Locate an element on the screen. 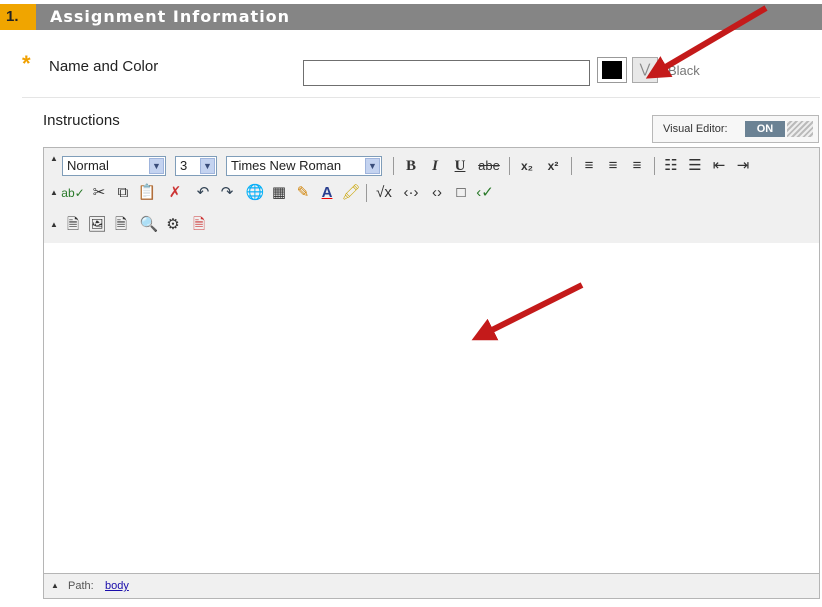 This screenshot has width=822, height=607. arrow-to-color-picker is located at coordinates (706, 42).